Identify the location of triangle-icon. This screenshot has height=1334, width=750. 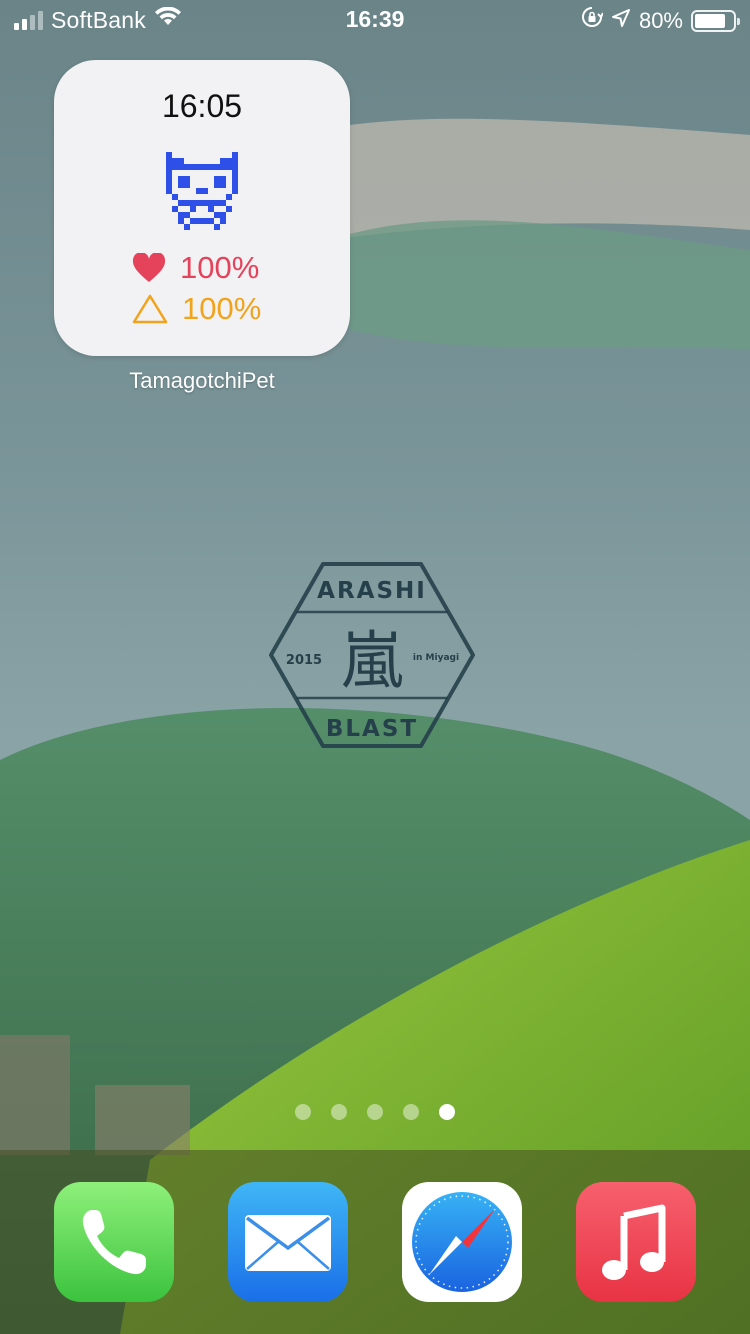
(150, 309).